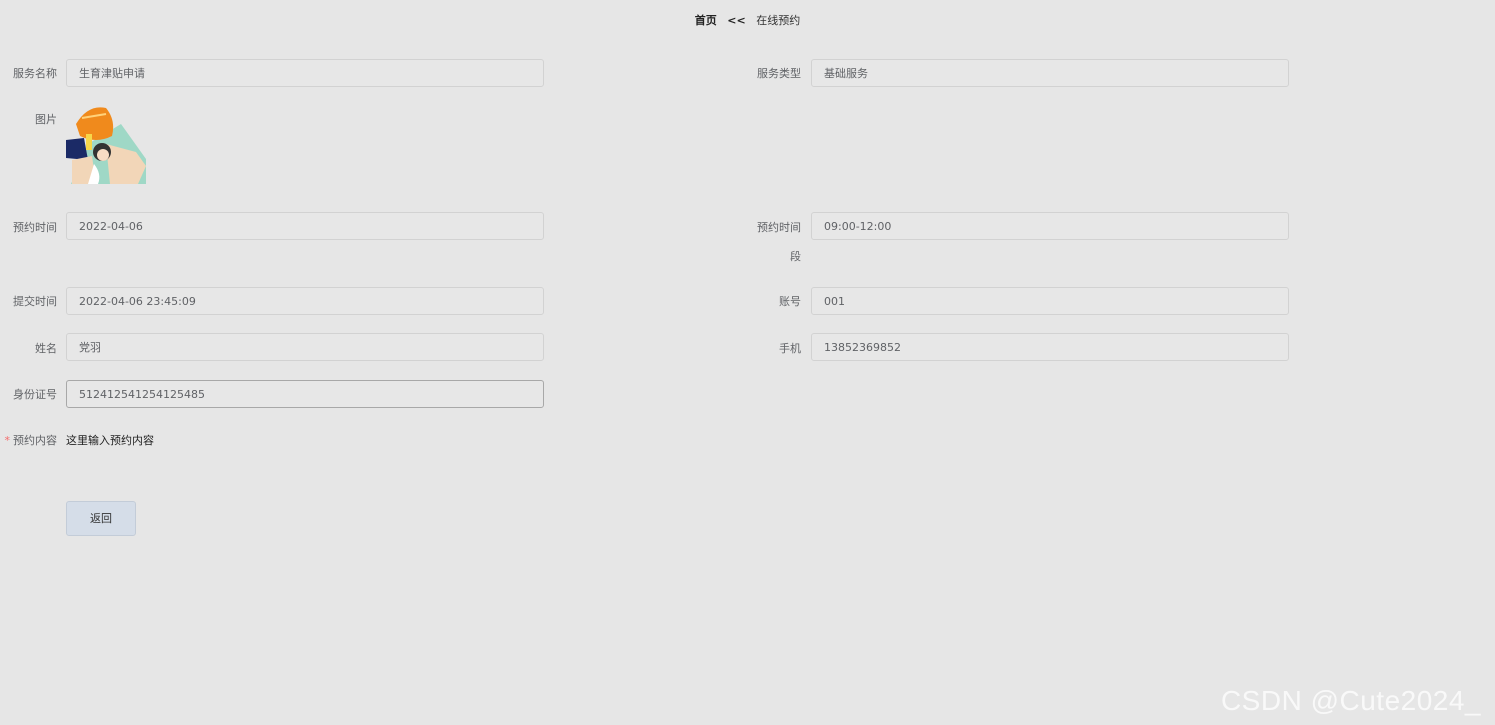 The height and width of the screenshot is (725, 1495). What do you see at coordinates (790, 301) in the screenshot?
I see `account-label: 账号` at bounding box center [790, 301].